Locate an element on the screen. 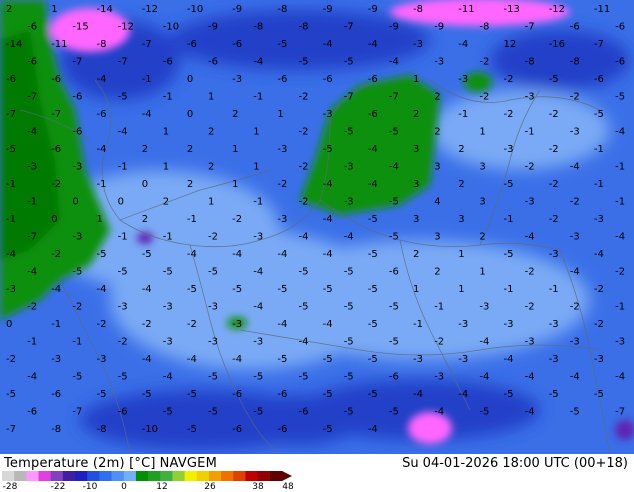 The height and width of the screenshot is (492, 634). colorbar-tick-label: 26 is located at coordinates (210, 487).